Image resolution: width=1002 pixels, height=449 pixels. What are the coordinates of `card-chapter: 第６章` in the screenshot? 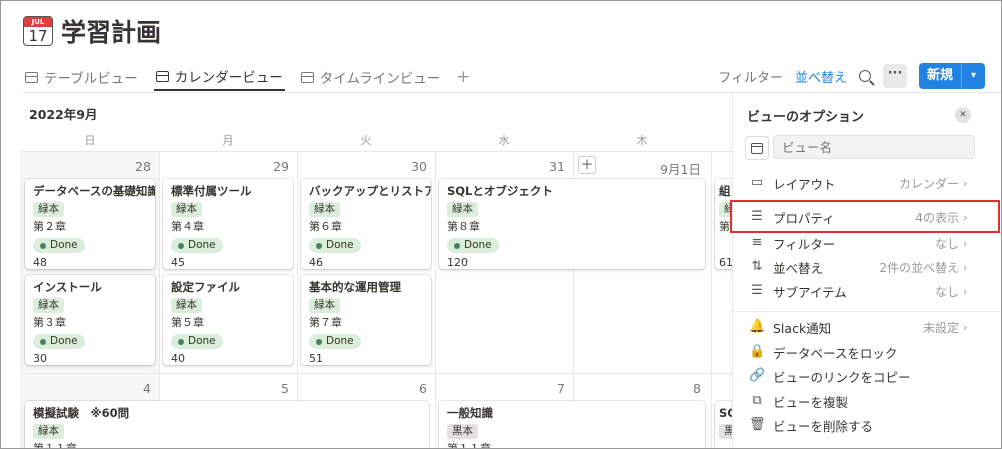 It's located at (325, 226).